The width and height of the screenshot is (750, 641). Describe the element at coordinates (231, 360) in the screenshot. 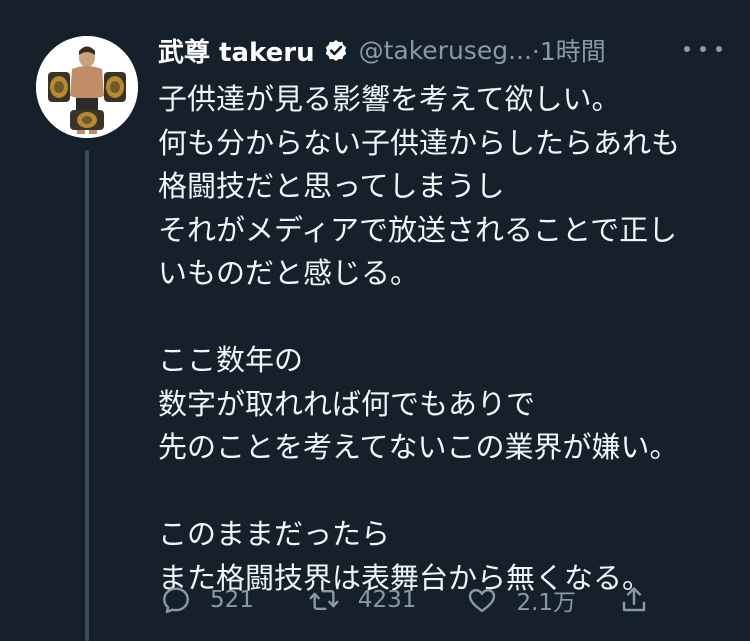

I see `tweet-text-line: ここ数年の` at that location.